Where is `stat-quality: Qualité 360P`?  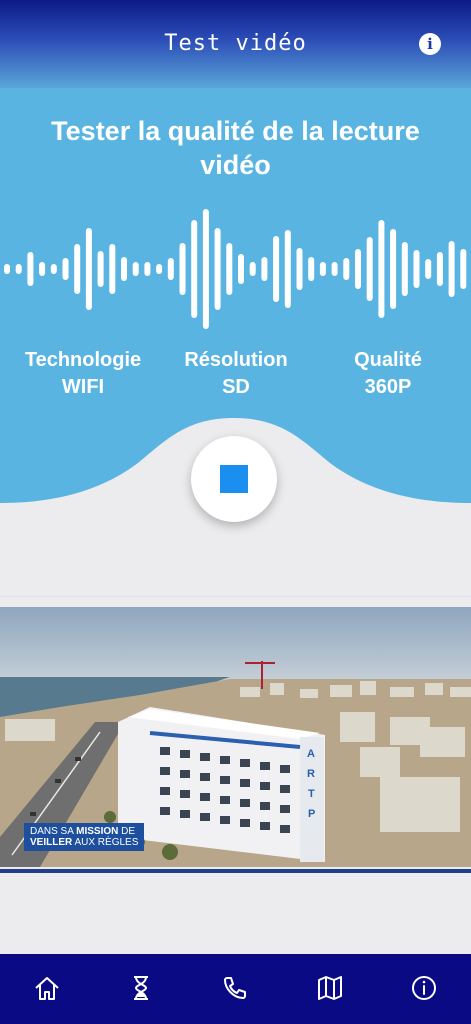 stat-quality: Qualité 360P is located at coordinates (387, 374).